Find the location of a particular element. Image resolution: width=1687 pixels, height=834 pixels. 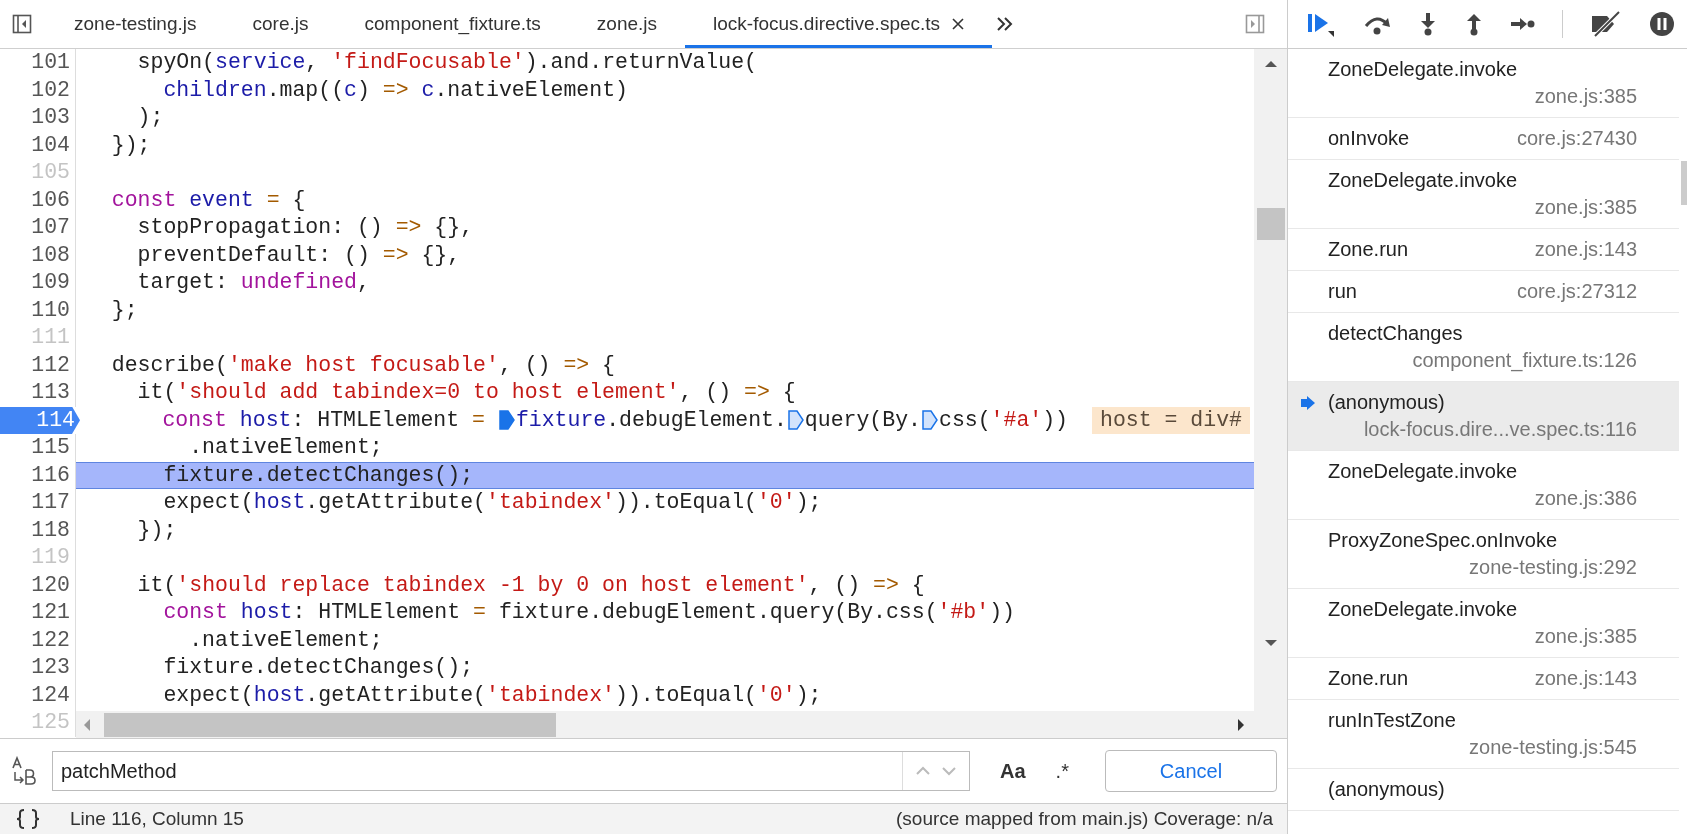

code-line: const host: HTMLElement = fixture.debugElement. query(By. css('#a')) is located at coordinates (614, 420).